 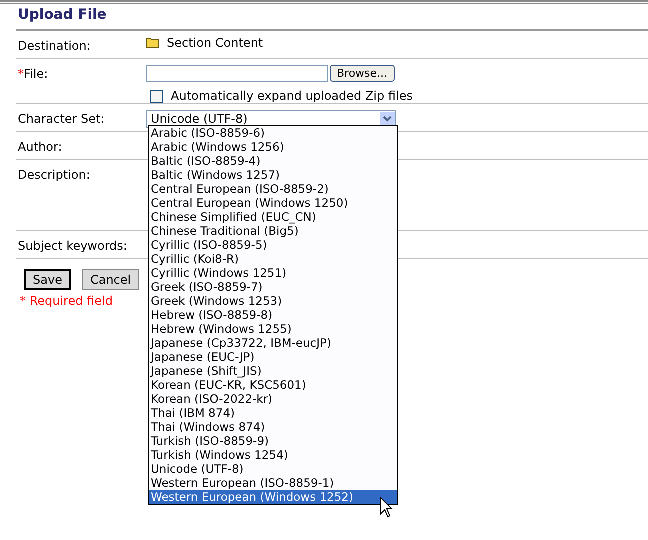 What do you see at coordinates (273, 427) in the screenshot?
I see `dropdown-option: Thai (Windows 874)` at bounding box center [273, 427].